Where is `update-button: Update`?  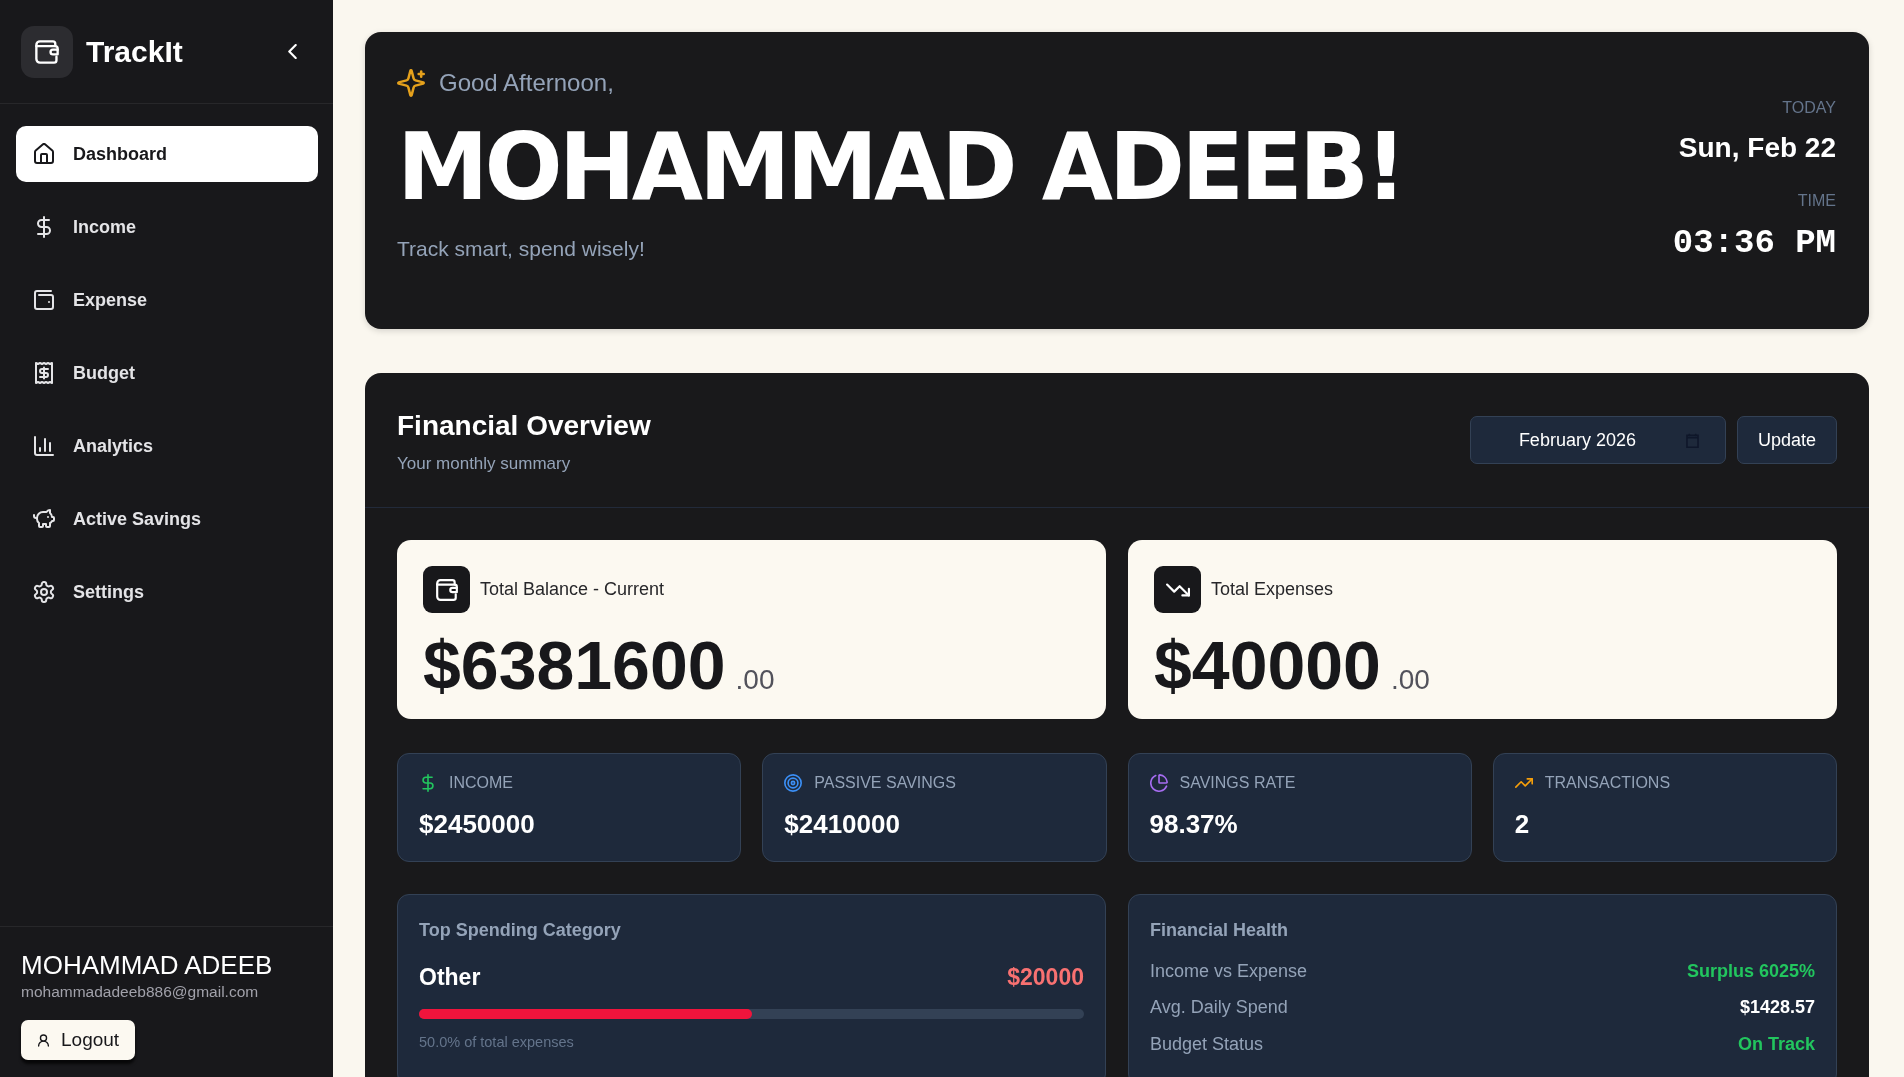
update-button: Update is located at coordinates (1786, 440).